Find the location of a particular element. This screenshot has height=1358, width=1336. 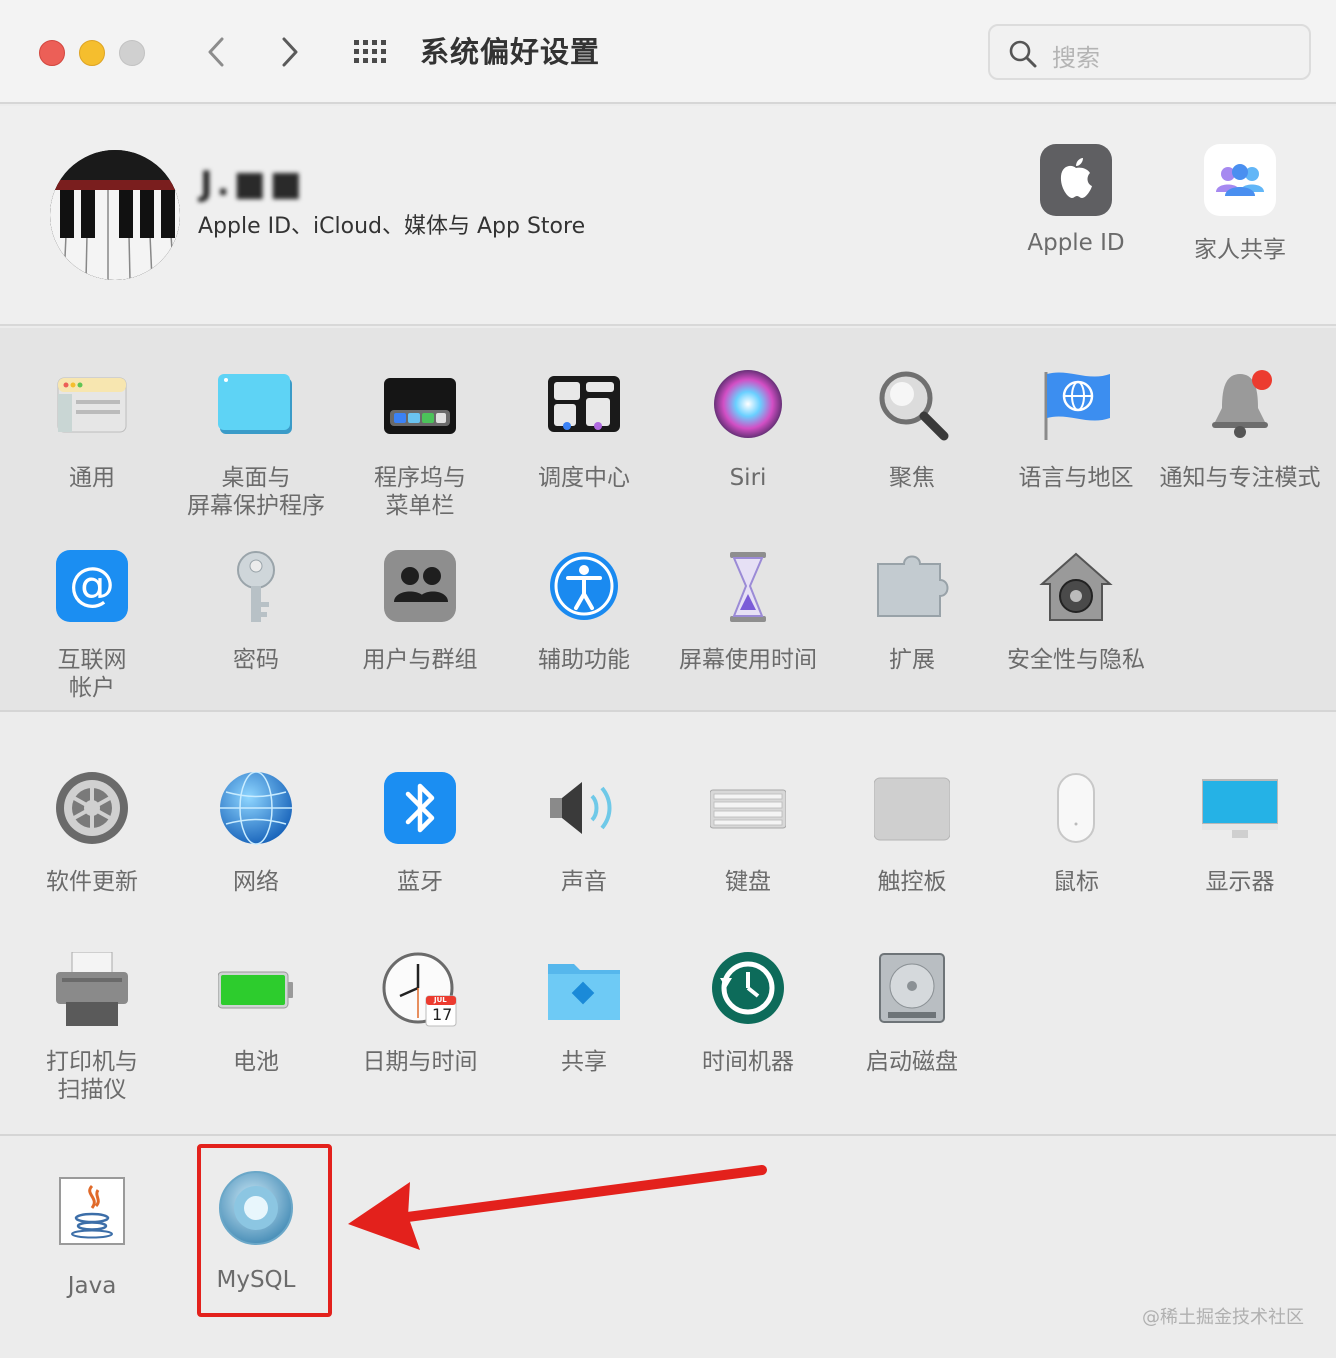

pane-screen-time: 屏幕使用时间 is located at coordinates (748, 630).